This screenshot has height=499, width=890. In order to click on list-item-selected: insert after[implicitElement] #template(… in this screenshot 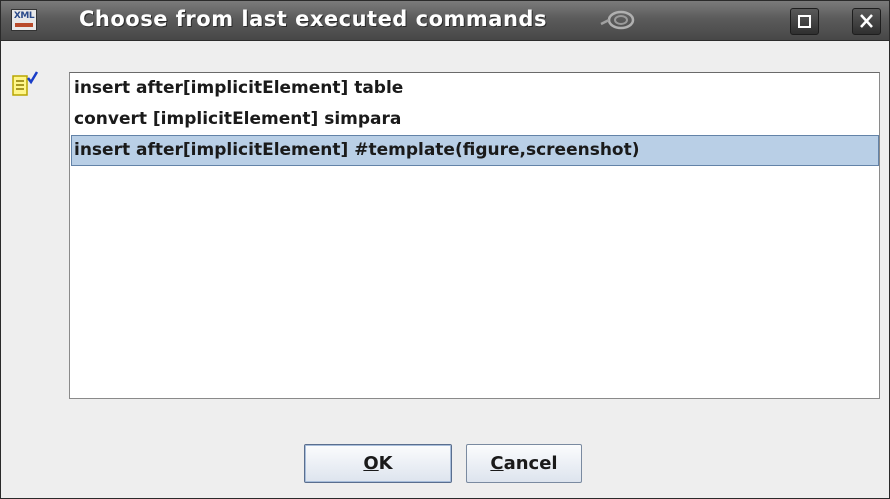, I will do `click(475, 150)`.